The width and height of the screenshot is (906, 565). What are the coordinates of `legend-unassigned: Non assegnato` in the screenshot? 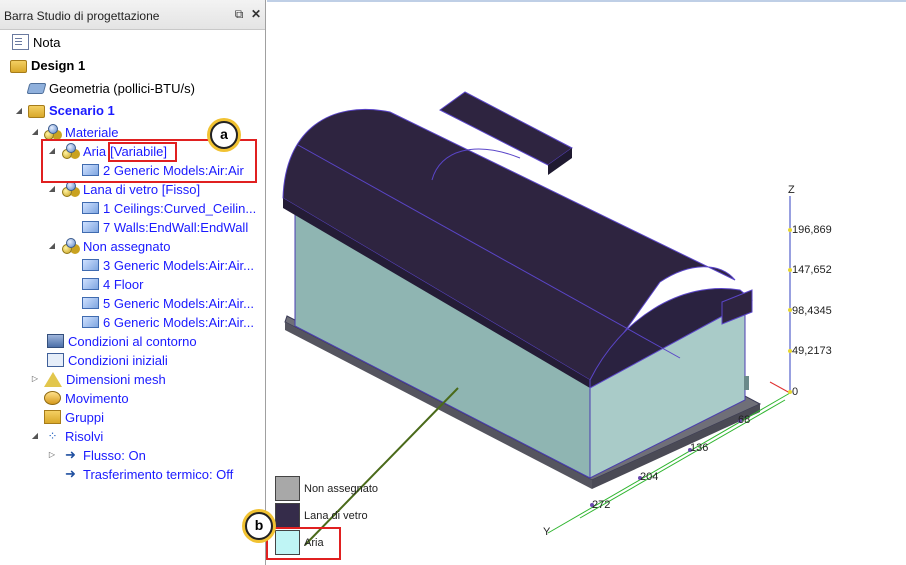 It's located at (326, 488).